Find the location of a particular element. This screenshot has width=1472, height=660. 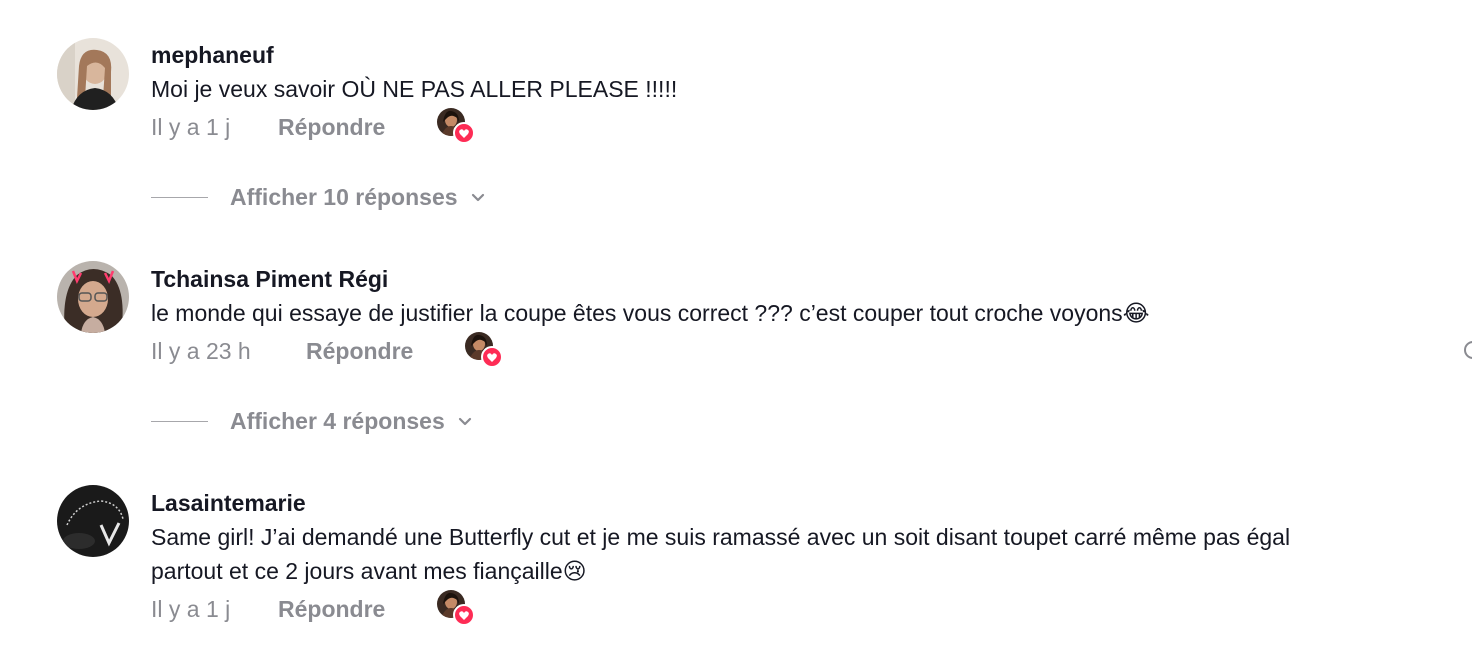

view-replies-label: Afficher 4 réponses is located at coordinates (337, 421).